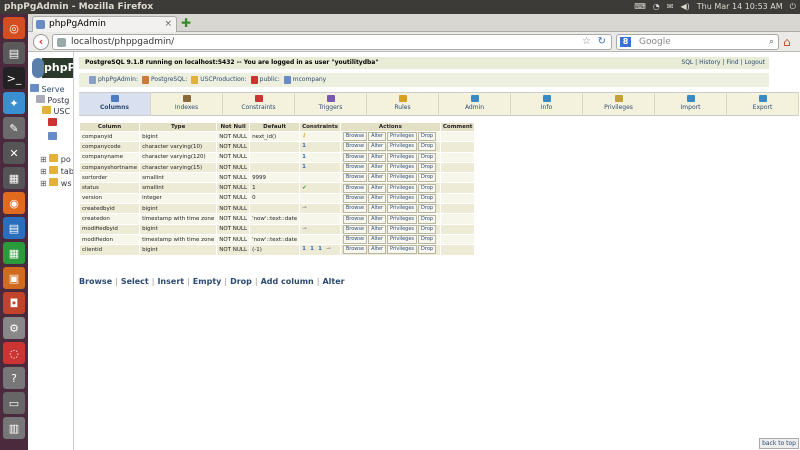 The width and height of the screenshot is (800, 450). What do you see at coordinates (14, 103) in the screenshot?
I see `twitter-icon: ✦` at bounding box center [14, 103].